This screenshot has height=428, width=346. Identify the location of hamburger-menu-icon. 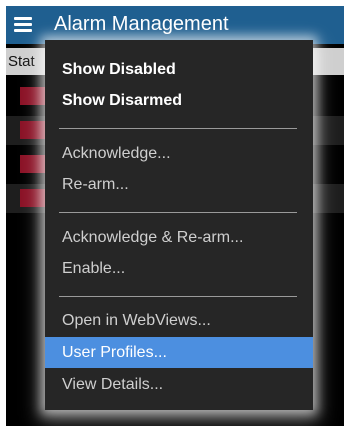
(24, 24).